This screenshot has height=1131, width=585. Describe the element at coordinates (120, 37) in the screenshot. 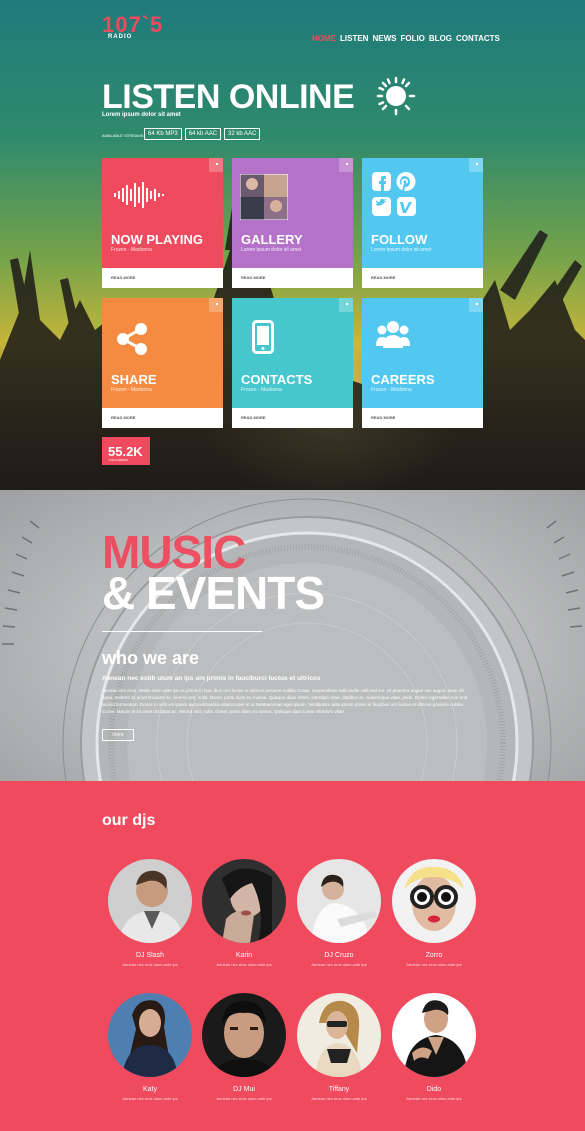

I see `logo-subtitle: RADIO` at that location.